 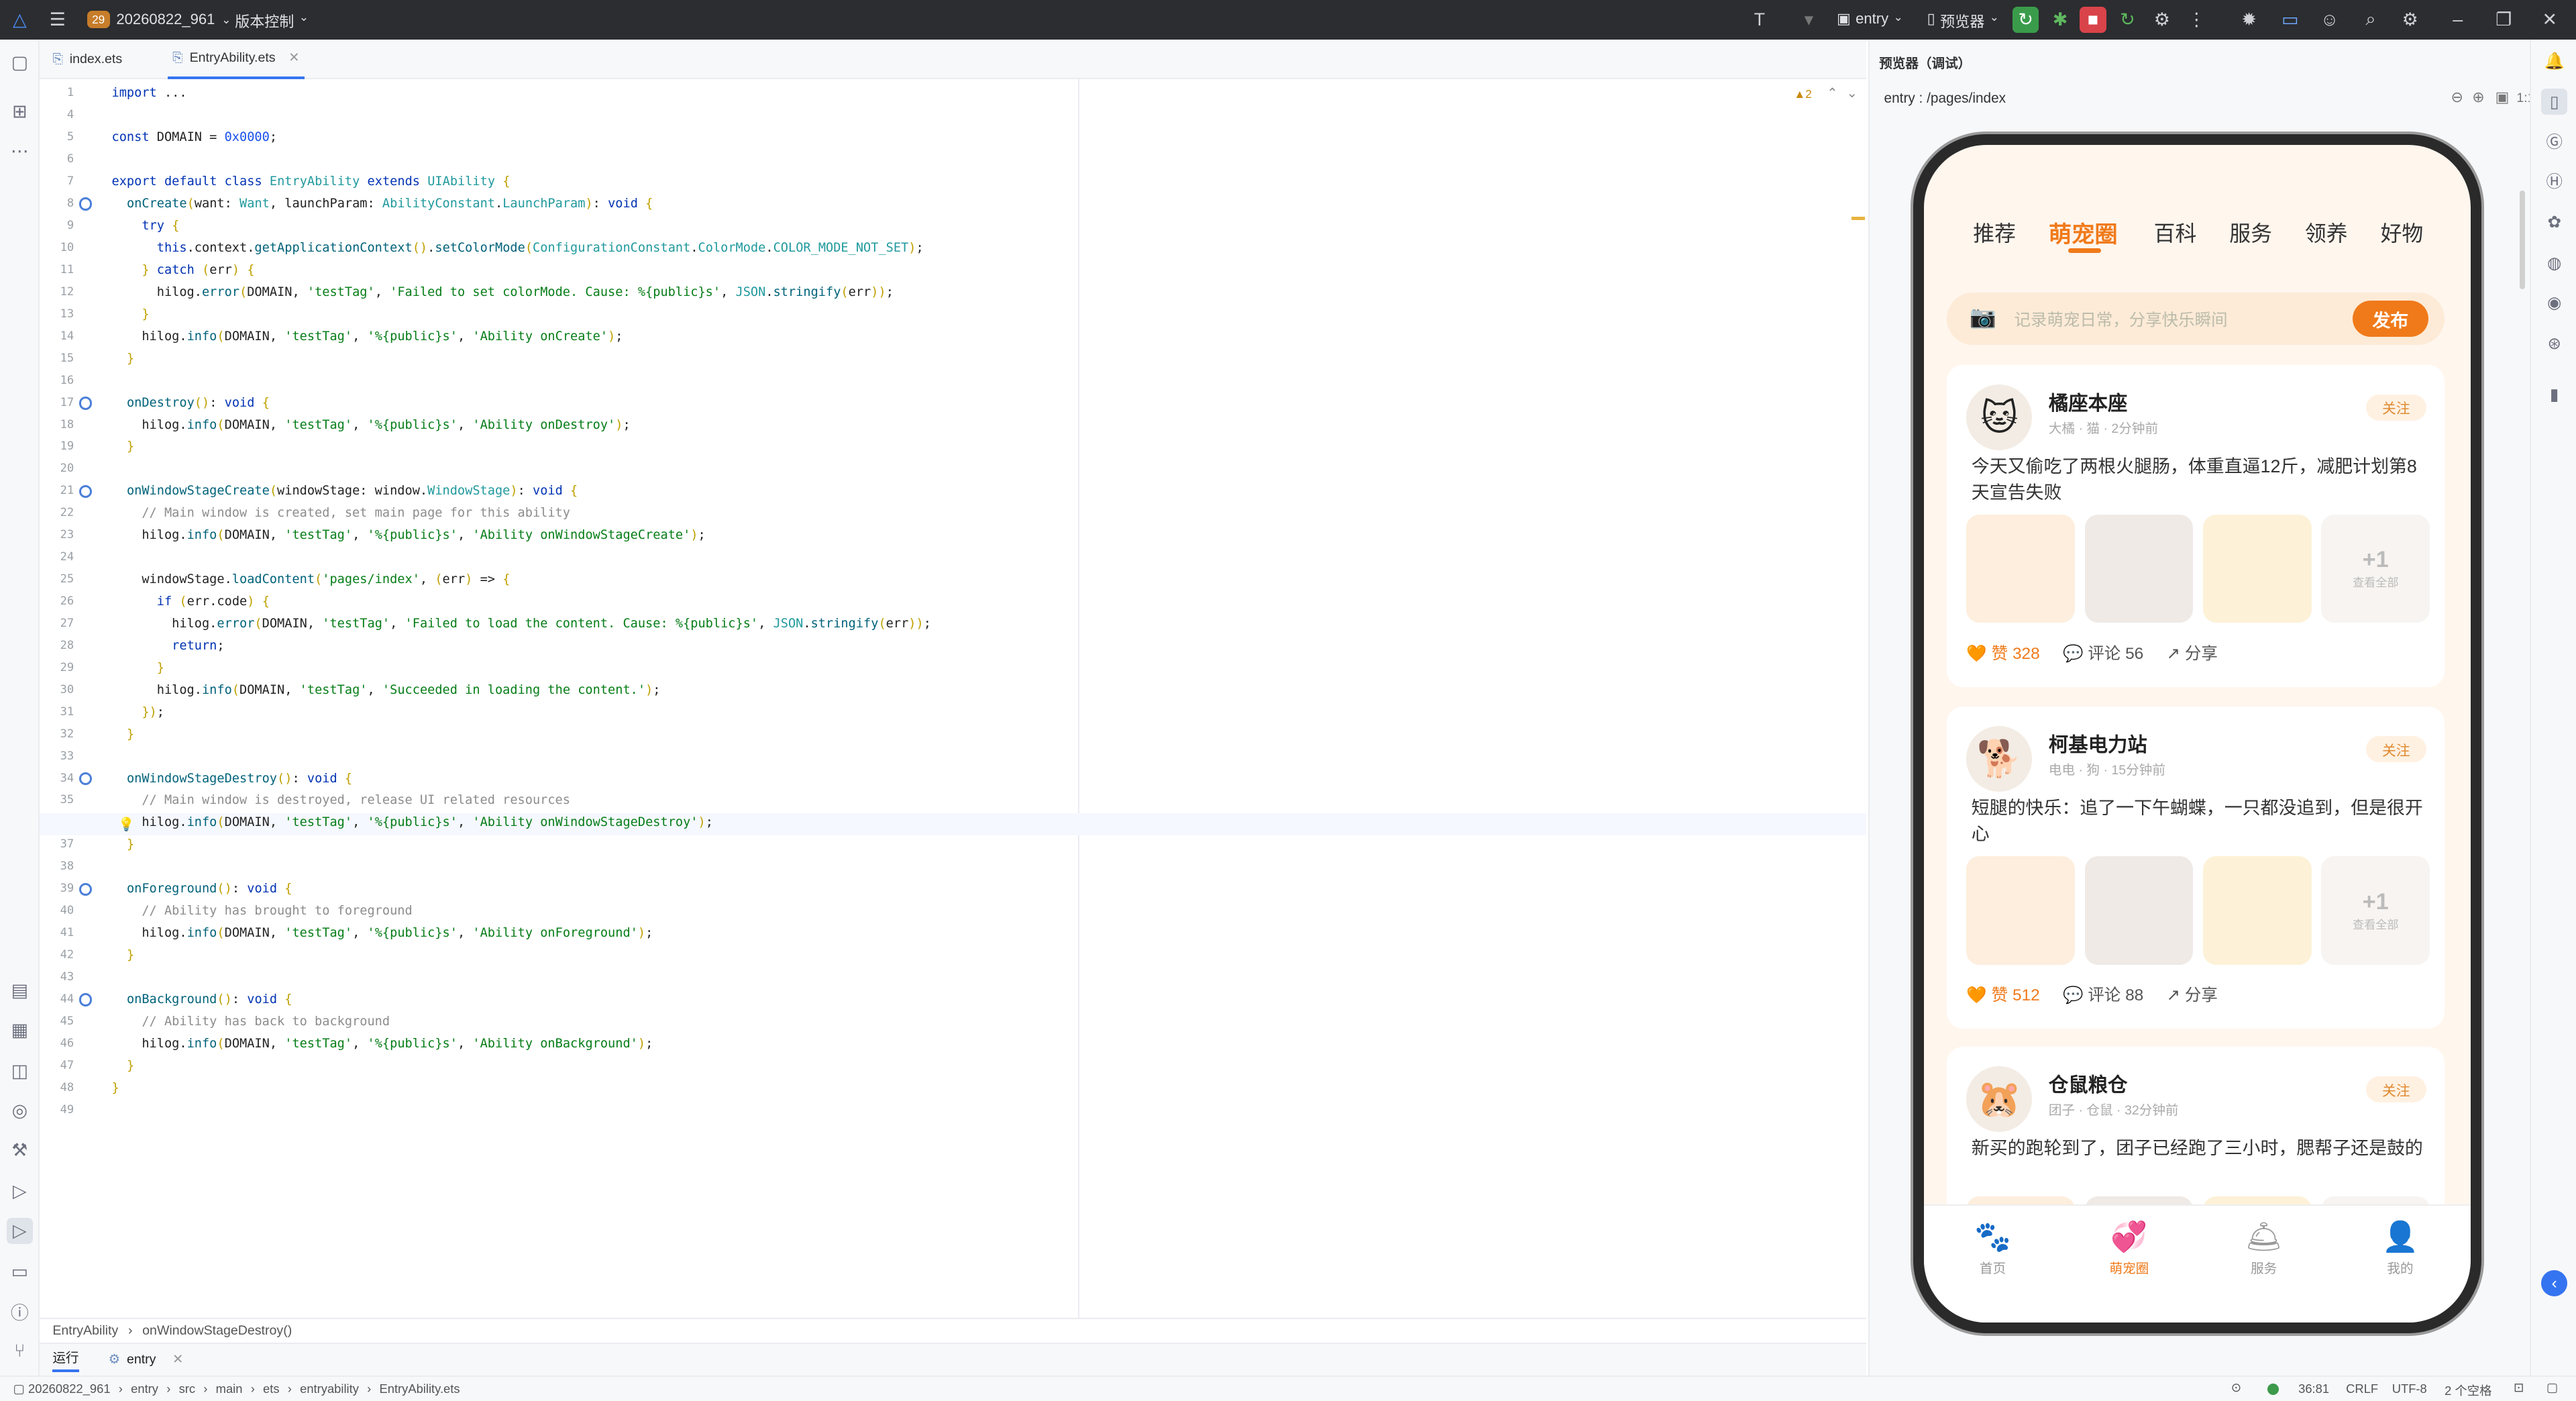 What do you see at coordinates (2396, 1089) in the screenshot?
I see `follow-button: 关注` at bounding box center [2396, 1089].